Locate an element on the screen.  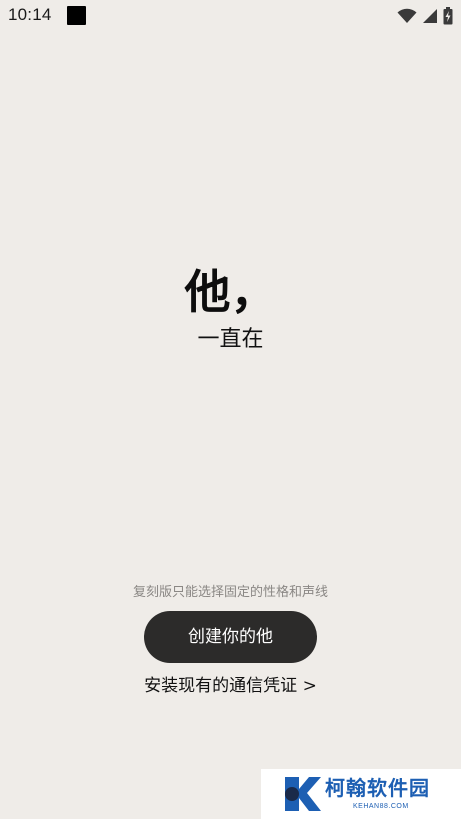
status-icons is located at coordinates (425, 16).